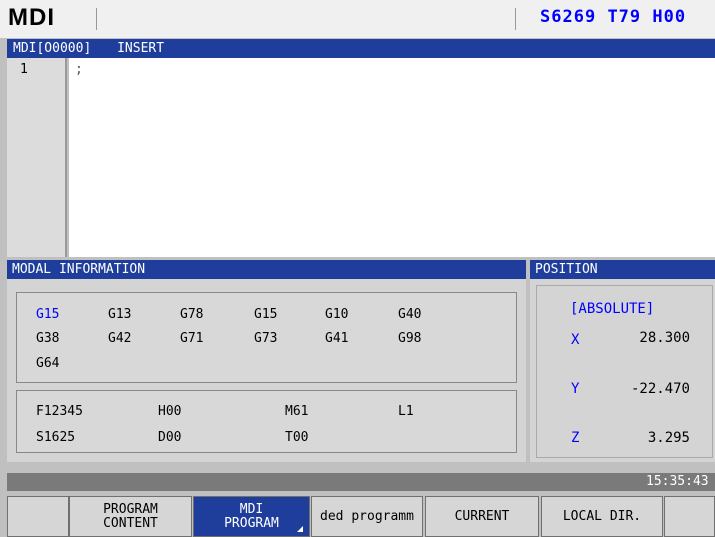  What do you see at coordinates (300, 529) in the screenshot?
I see `submenu-indicator-icon` at bounding box center [300, 529].